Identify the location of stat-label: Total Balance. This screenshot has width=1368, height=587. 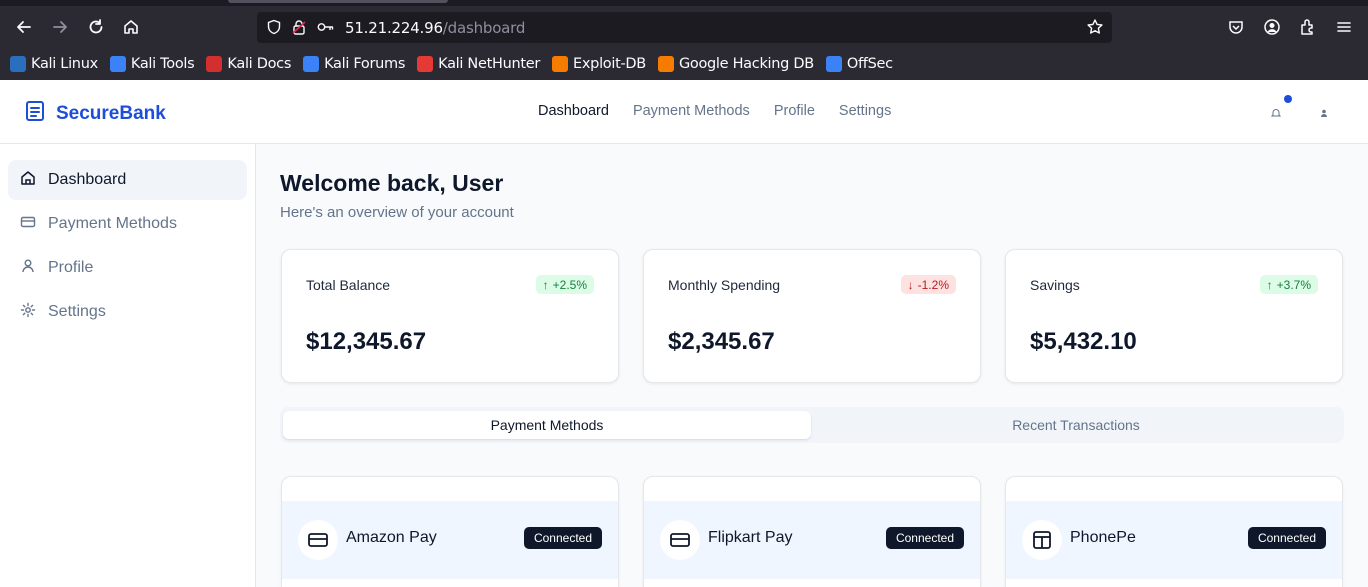
(348, 285).